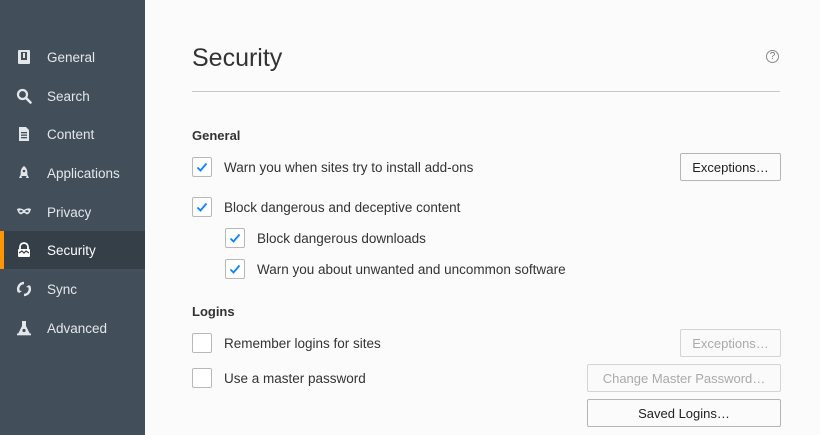  I want to click on sidebar-item-applications: Applications, so click(72, 173).